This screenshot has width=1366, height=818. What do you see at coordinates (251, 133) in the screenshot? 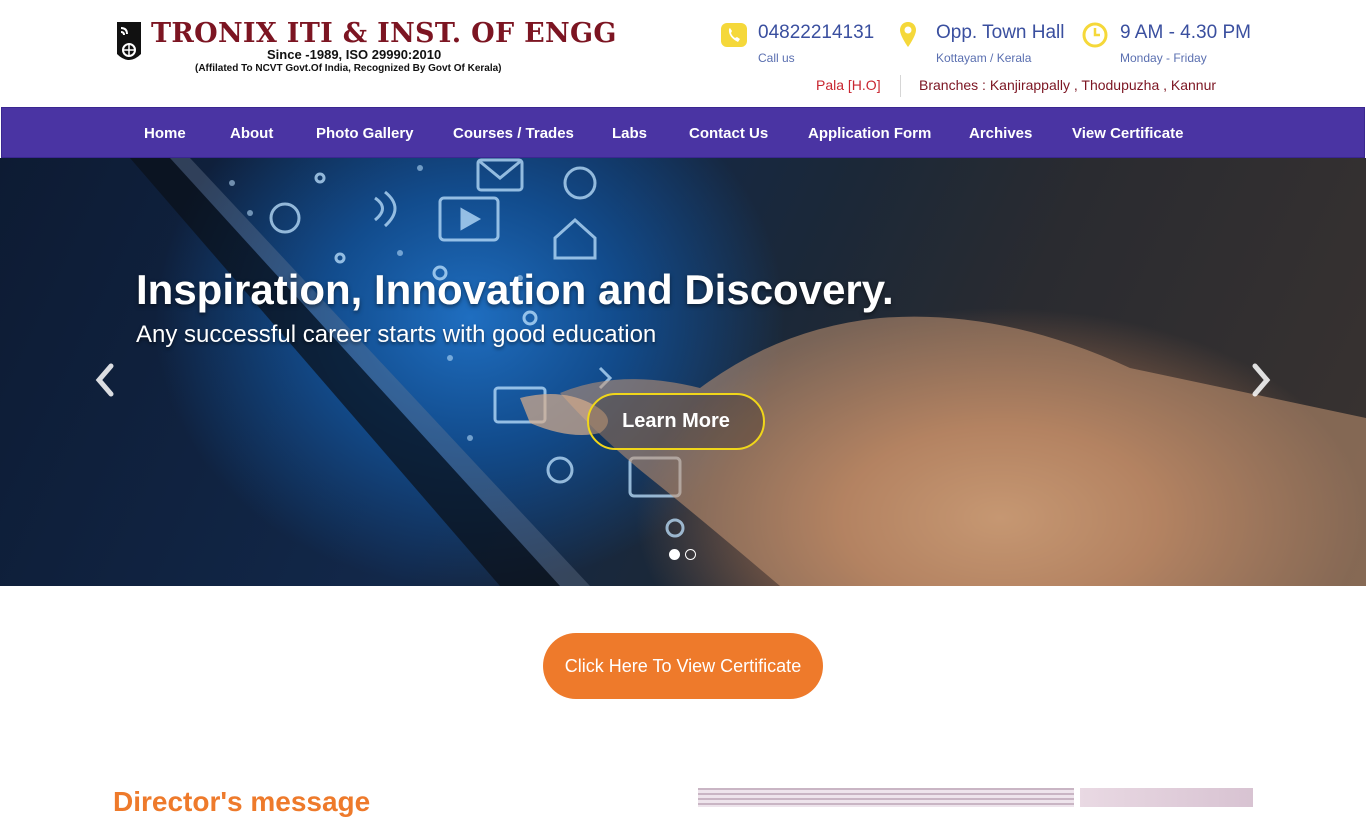
I see `nav-about: About` at bounding box center [251, 133].